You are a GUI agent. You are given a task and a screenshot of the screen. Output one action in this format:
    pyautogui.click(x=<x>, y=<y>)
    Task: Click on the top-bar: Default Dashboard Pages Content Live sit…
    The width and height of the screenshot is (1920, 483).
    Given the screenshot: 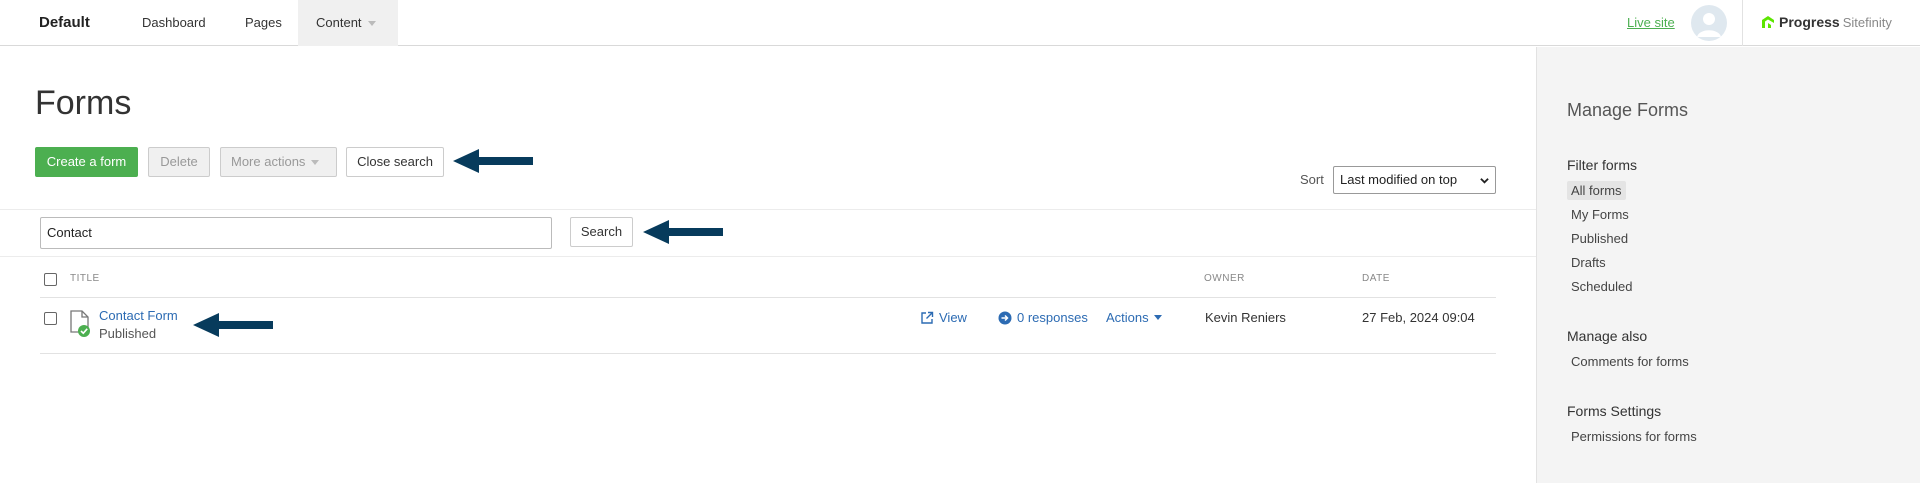 What is the action you would take?
    pyautogui.click(x=960, y=23)
    